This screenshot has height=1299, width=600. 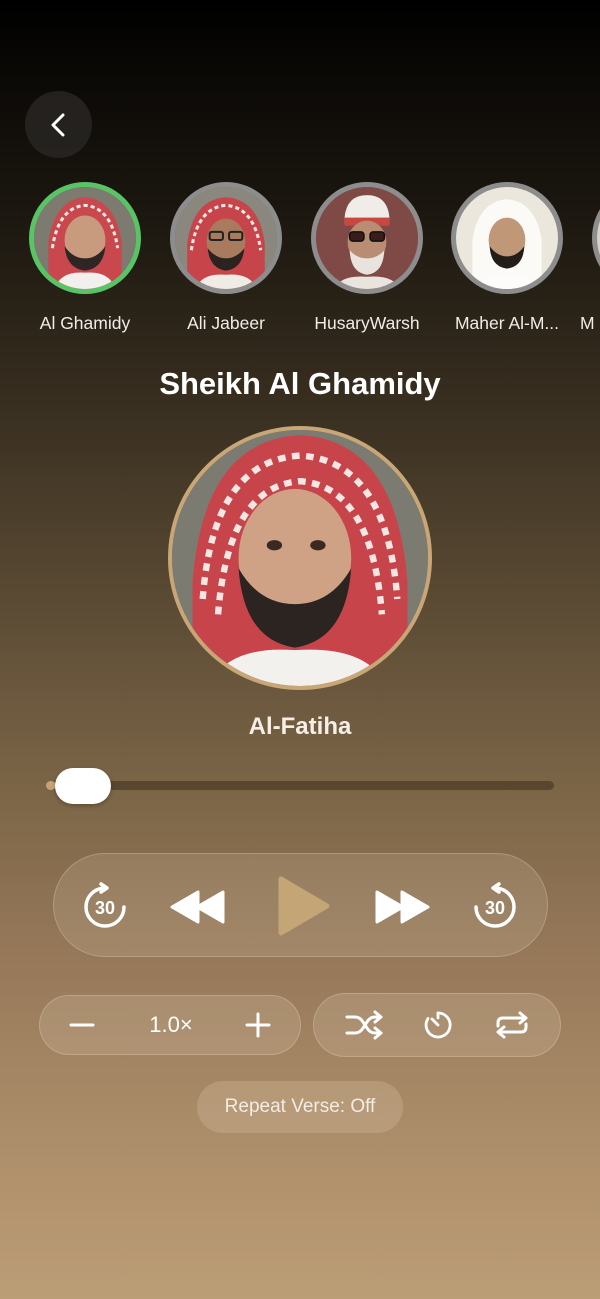 I want to click on backward-icon, so click(x=197, y=907).